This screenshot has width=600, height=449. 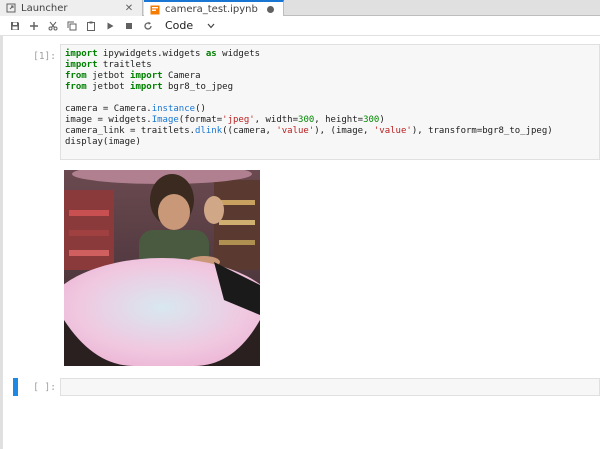 What do you see at coordinates (44, 8) in the screenshot?
I see `tab-label: Launcher` at bounding box center [44, 8].